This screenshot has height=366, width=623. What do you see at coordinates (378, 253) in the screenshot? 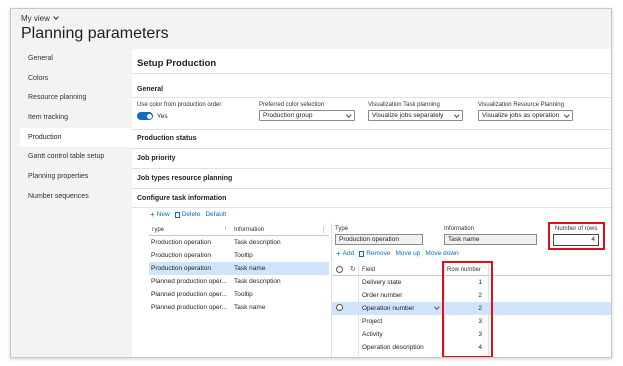
I see `remove-label: Remove` at bounding box center [378, 253].